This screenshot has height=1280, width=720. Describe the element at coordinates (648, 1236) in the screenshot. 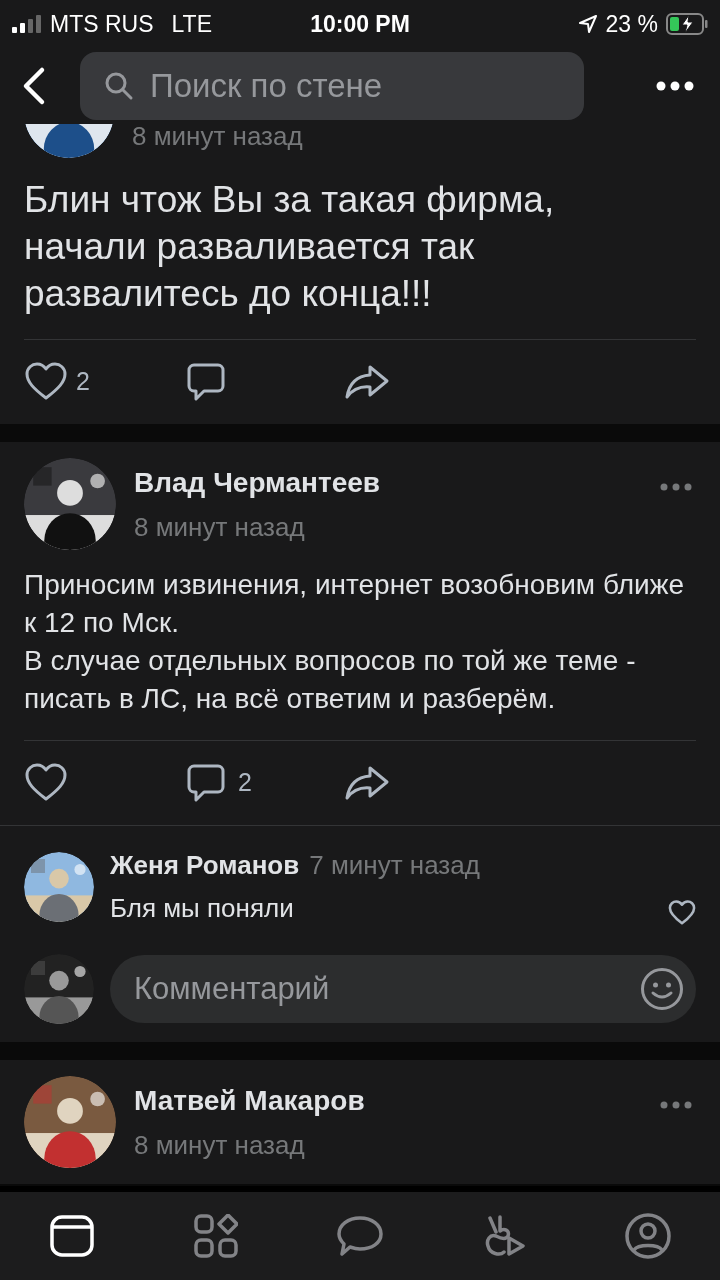

I see `profile-icon` at that location.